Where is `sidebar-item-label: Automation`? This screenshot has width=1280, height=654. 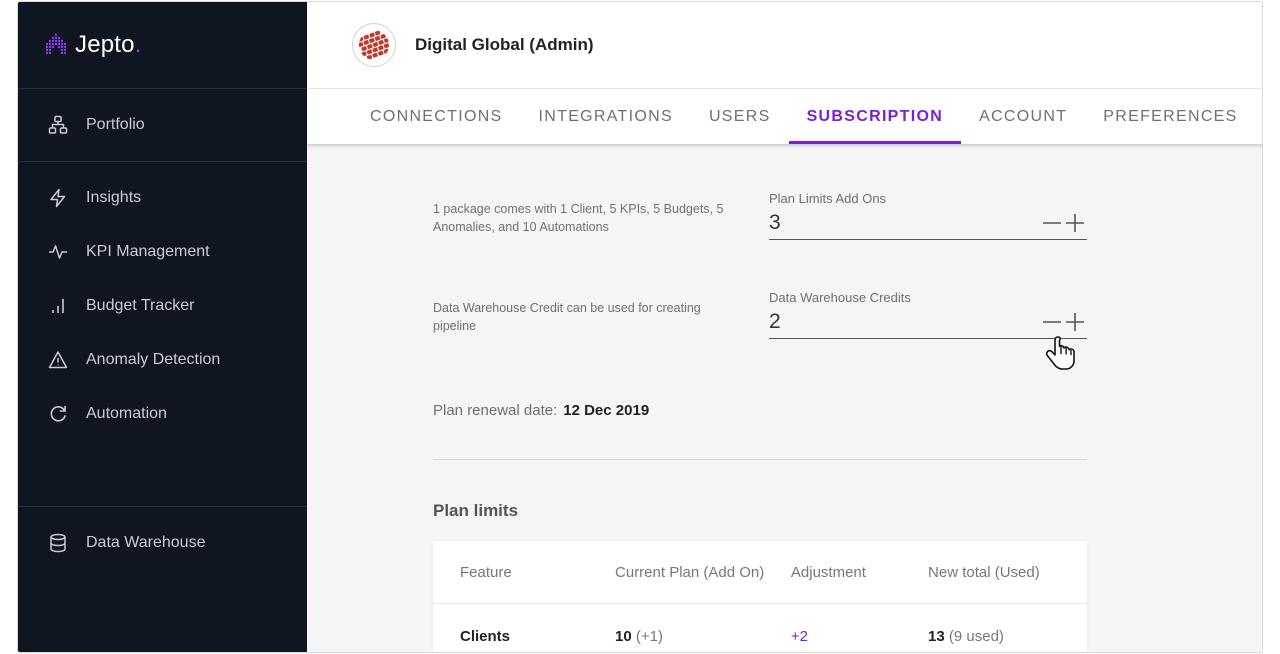 sidebar-item-label: Automation is located at coordinates (126, 413).